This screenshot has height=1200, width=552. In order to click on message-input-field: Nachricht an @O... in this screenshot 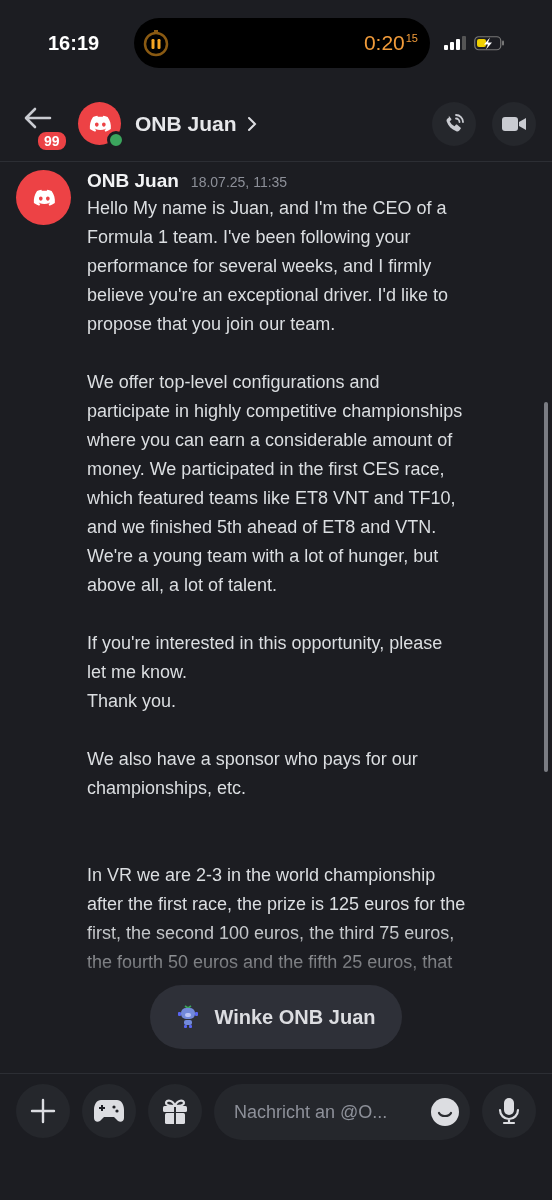, I will do `click(328, 1112)`.